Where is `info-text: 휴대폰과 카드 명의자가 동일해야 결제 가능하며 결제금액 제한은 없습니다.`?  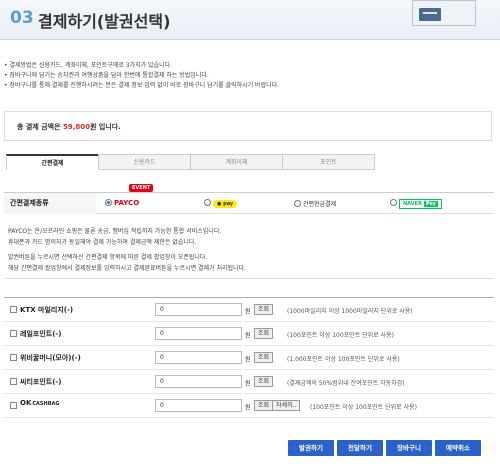
info-text: 휴대폰과 카드 명의자가 동일해야 결제 가능하며 결제금액 제한은 없습니다. is located at coordinates (102, 242).